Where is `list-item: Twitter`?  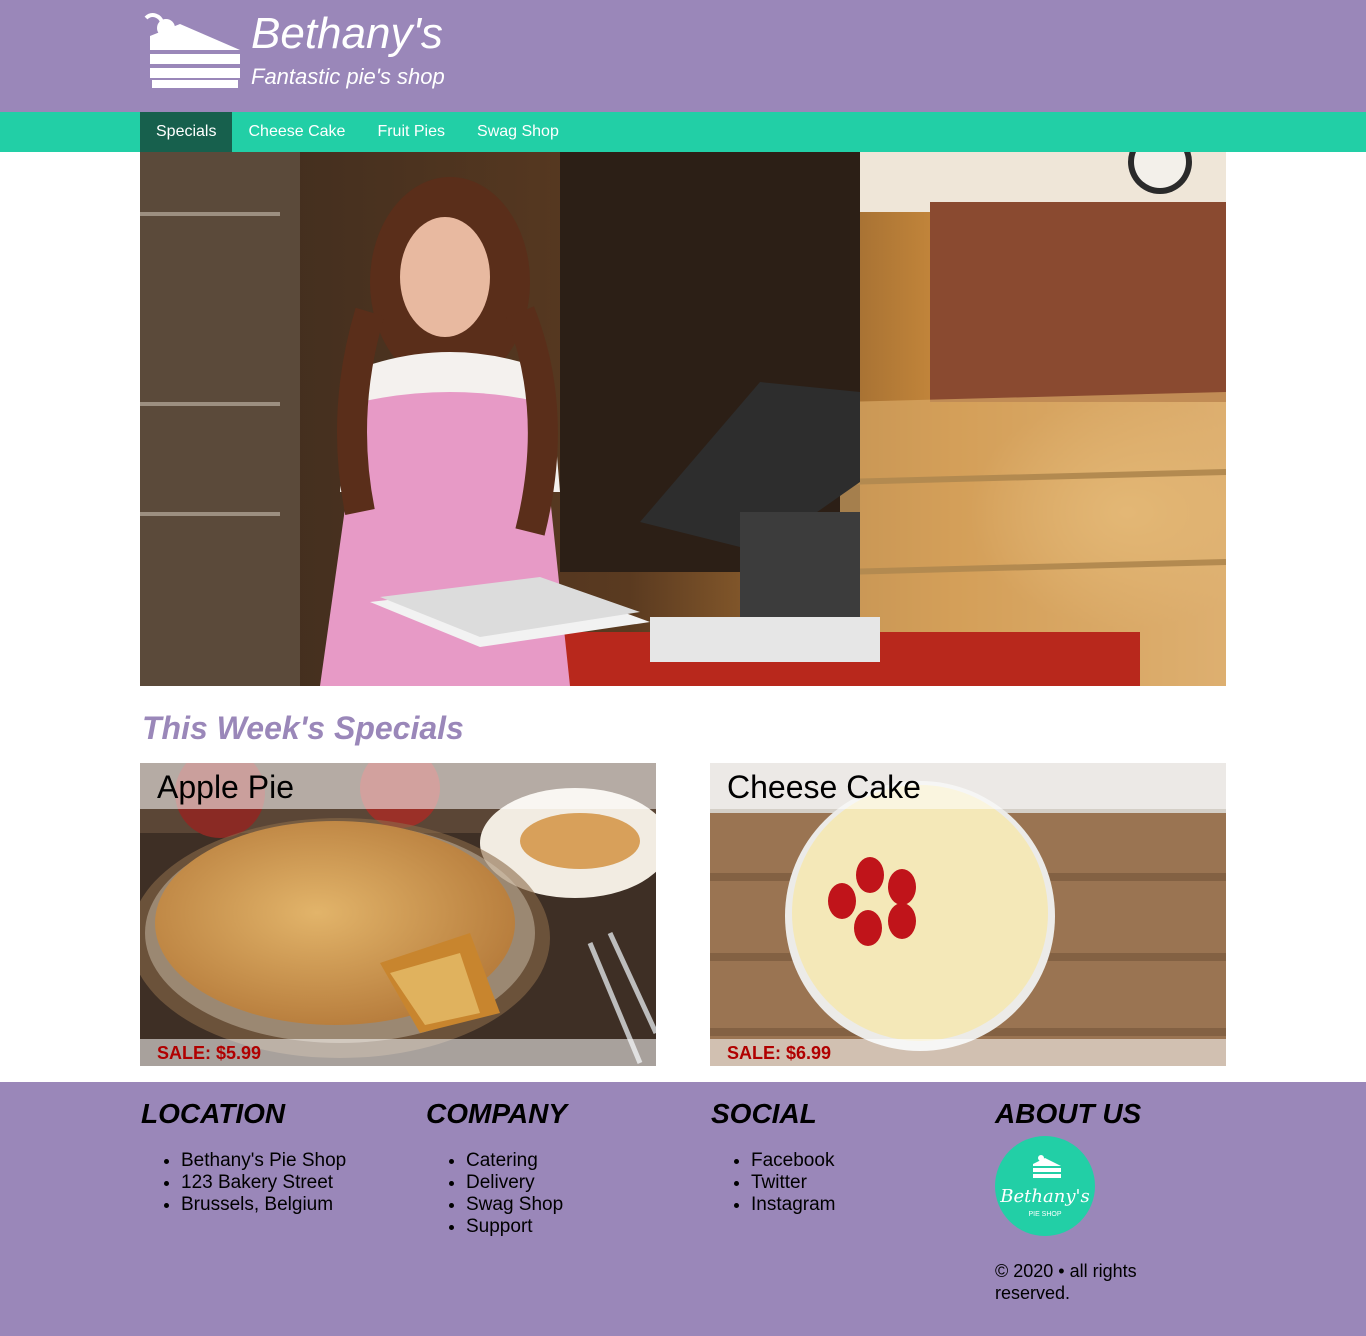 list-item: Twitter is located at coordinates (793, 1183).